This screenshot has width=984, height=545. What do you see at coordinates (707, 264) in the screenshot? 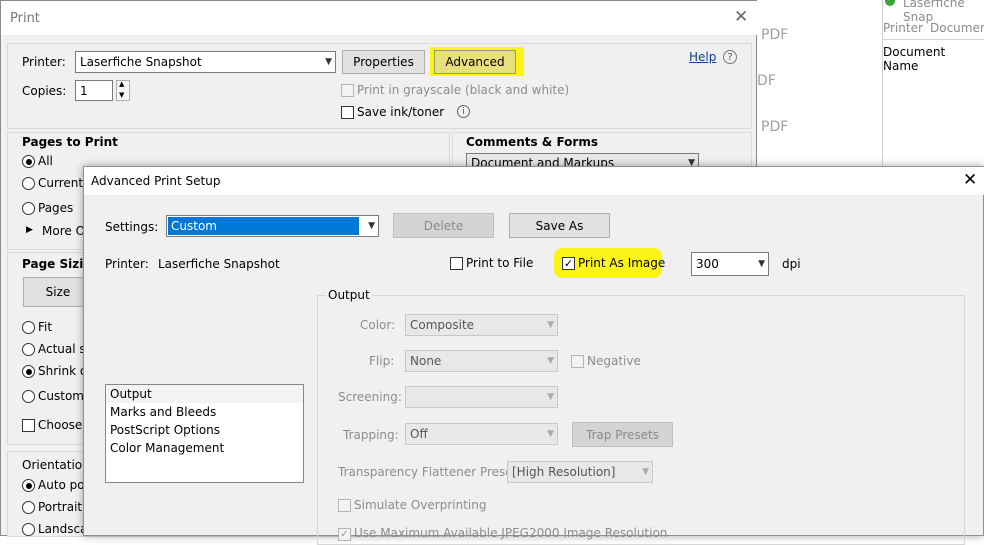
I see `dpi-select-value: 300` at bounding box center [707, 264].